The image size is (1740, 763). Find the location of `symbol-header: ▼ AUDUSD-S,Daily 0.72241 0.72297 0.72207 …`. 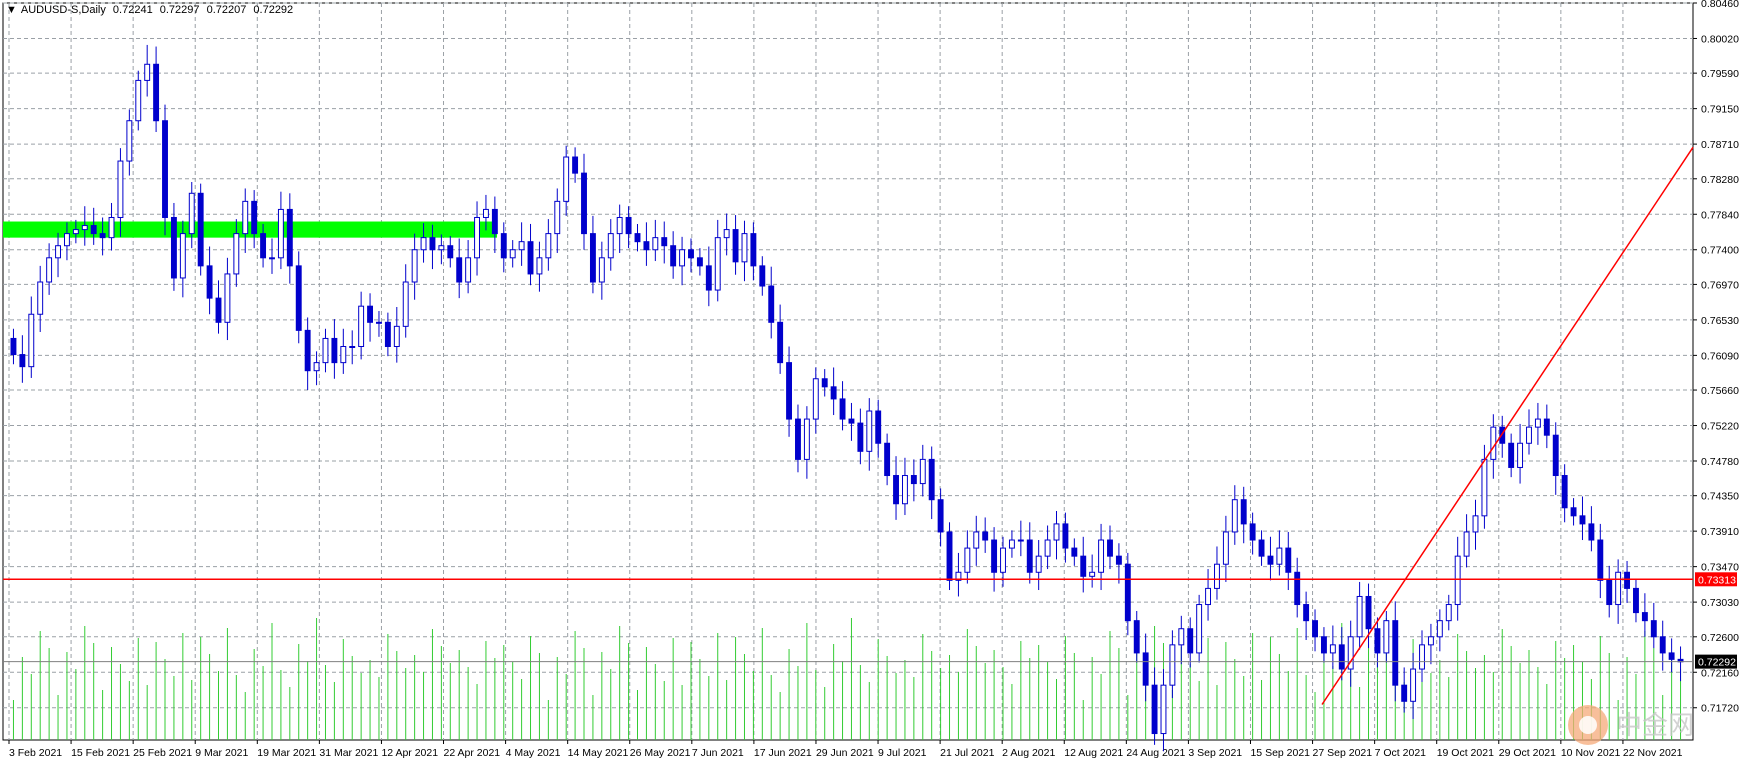

symbol-header: ▼ AUDUSD-S,Daily 0.72241 0.72297 0.72207 … is located at coordinates (151, 10).